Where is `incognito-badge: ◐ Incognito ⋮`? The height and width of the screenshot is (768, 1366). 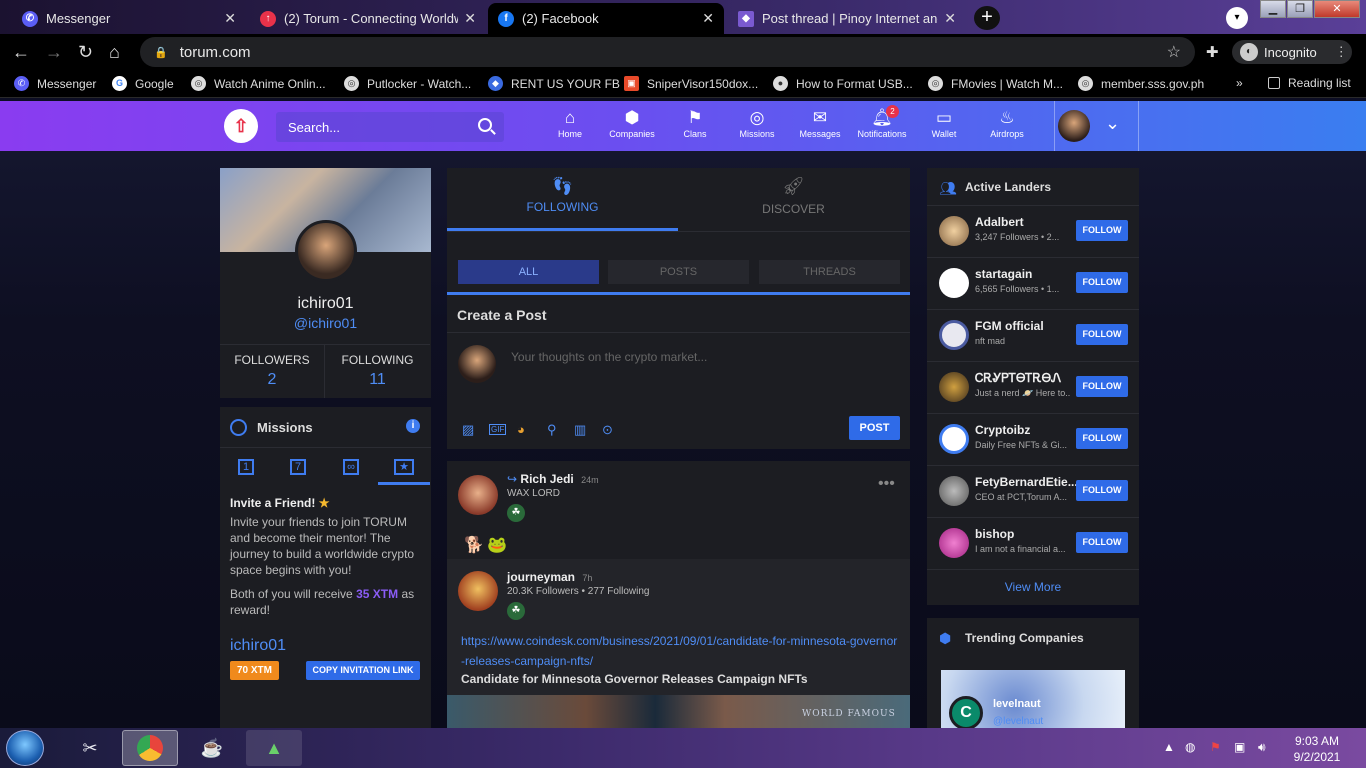 incognito-badge: ◐ Incognito ⋮ is located at coordinates (1292, 52).